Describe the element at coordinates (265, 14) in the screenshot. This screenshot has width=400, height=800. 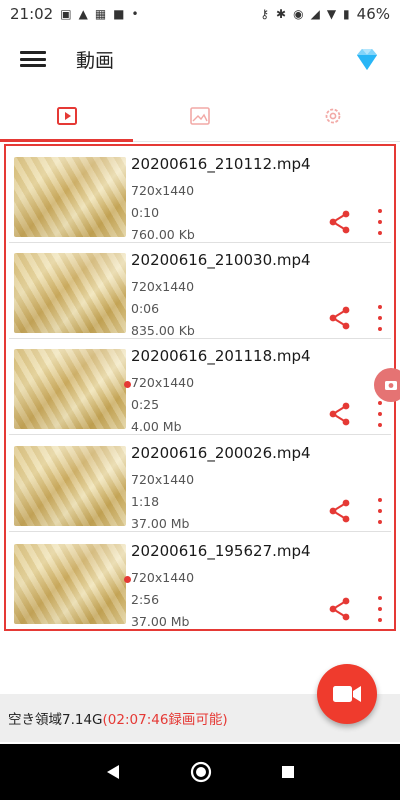
I see `key-icon: ⚷` at that location.